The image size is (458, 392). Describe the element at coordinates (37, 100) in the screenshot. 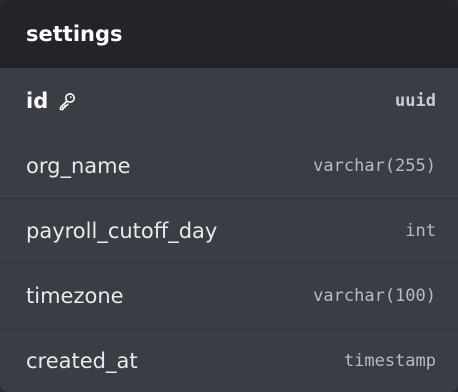

I see `column-name-text: id` at that location.